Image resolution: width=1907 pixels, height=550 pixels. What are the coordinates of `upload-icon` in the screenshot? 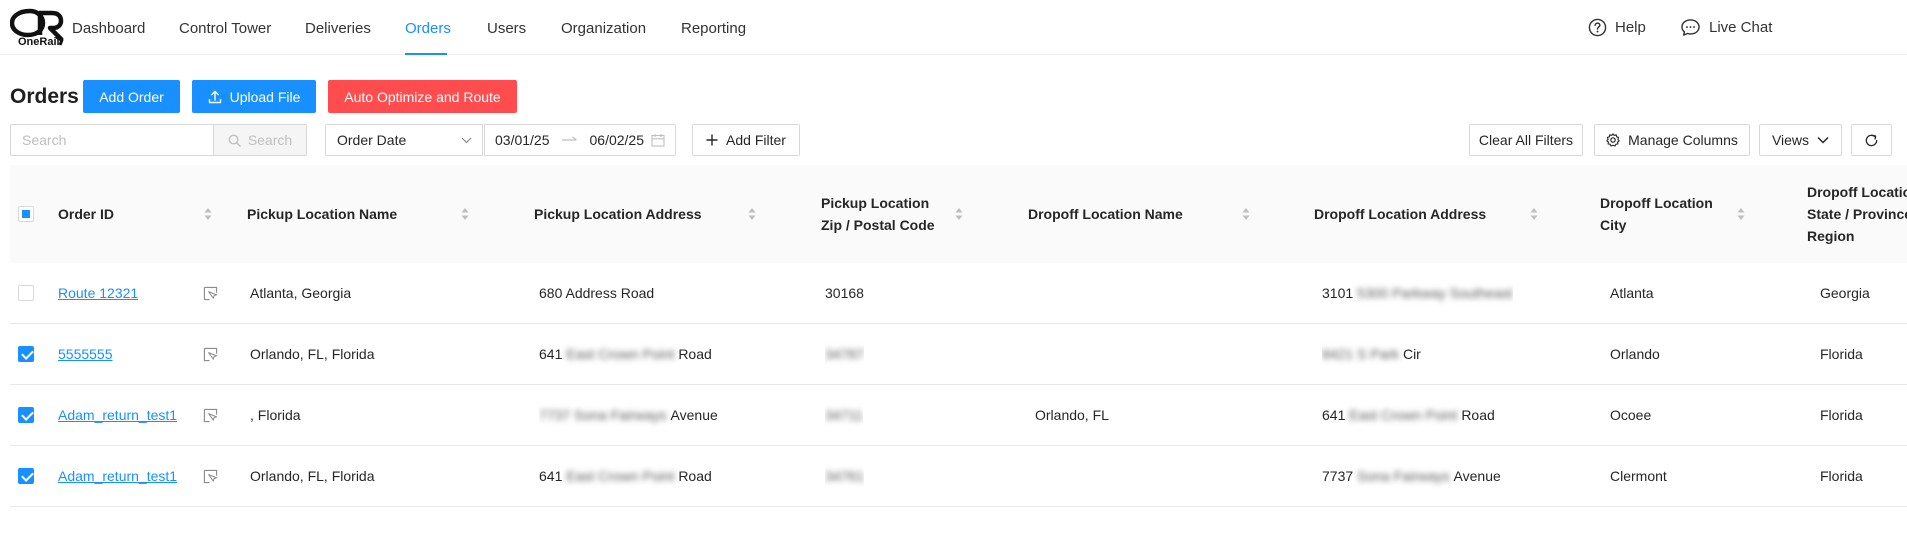 It's located at (214, 96).